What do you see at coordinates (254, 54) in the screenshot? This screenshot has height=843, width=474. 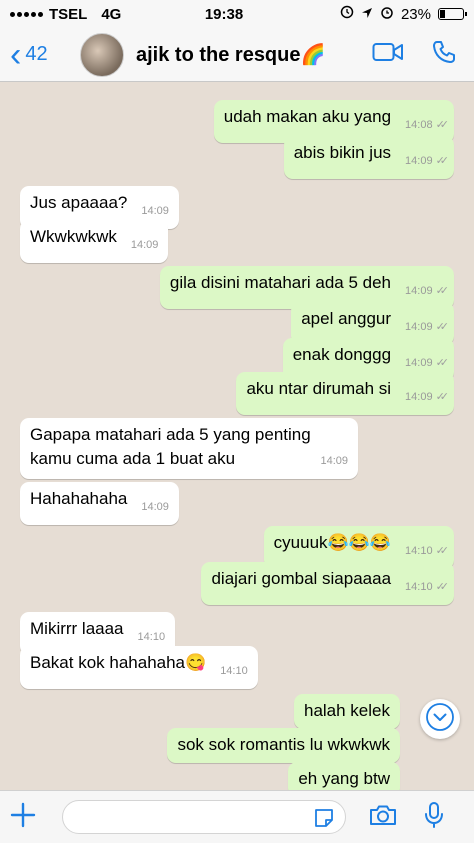 I see `contact-name: ajik to the resque🌈` at bounding box center [254, 54].